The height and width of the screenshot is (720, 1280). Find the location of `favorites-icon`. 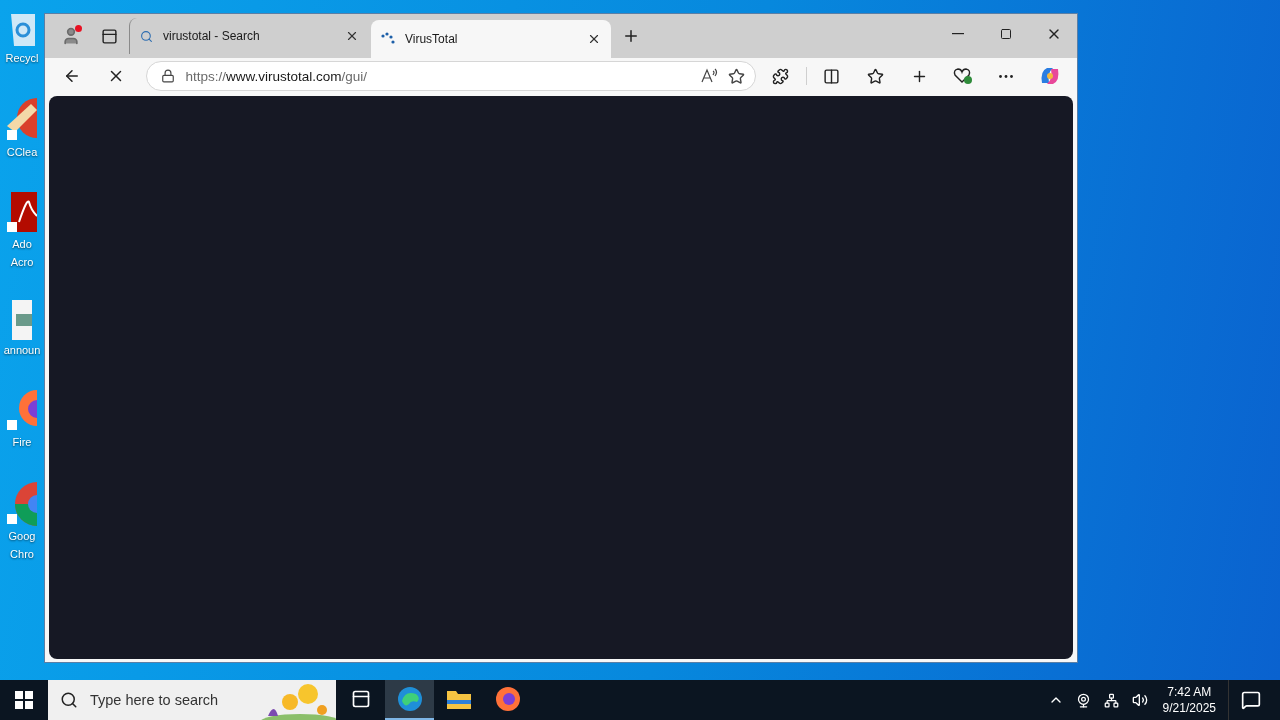

favorites-icon is located at coordinates (875, 76).